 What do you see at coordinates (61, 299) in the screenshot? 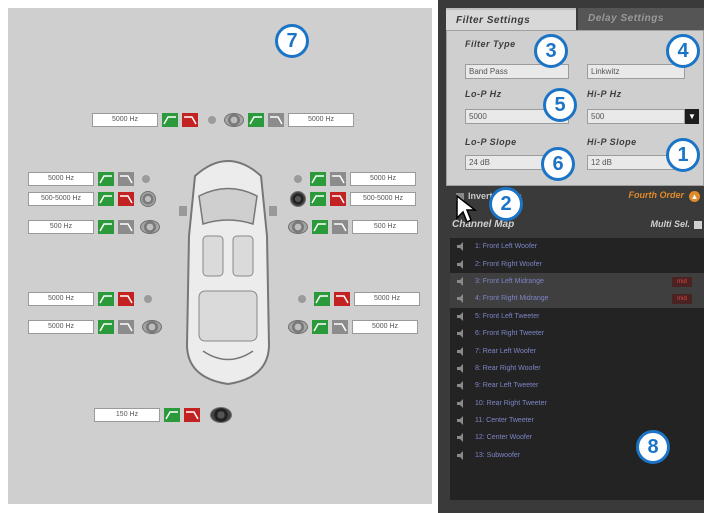
I see `rear-left-tweeter-hz-field: 5000 Hz` at bounding box center [61, 299].